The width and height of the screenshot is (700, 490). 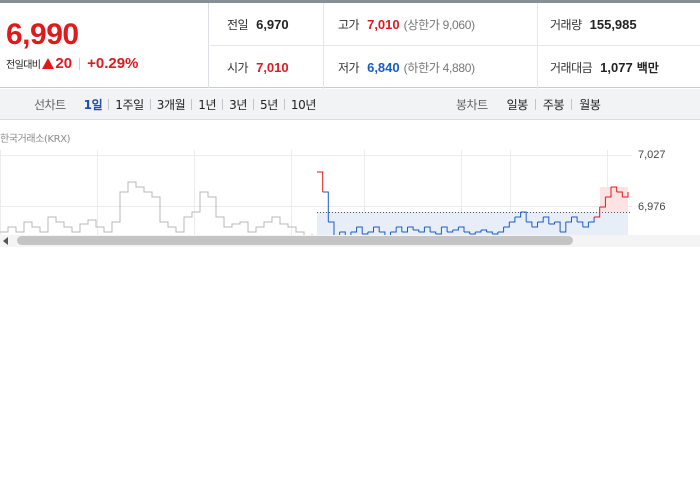 I want to click on change-value: 20, so click(x=64, y=63).